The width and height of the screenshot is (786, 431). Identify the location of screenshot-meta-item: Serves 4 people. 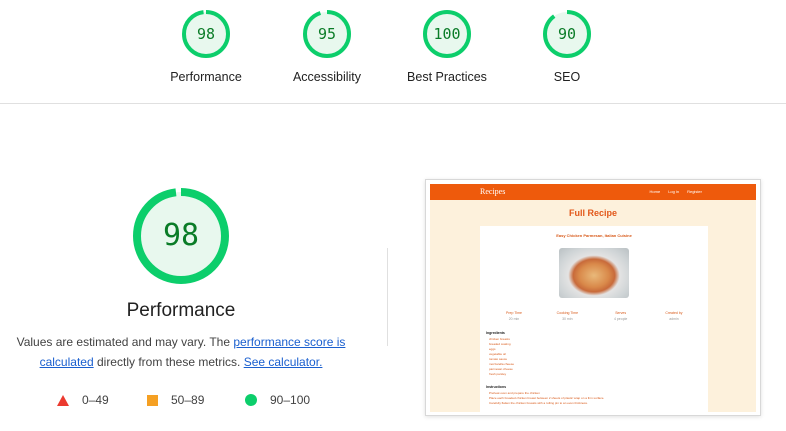
(621, 316).